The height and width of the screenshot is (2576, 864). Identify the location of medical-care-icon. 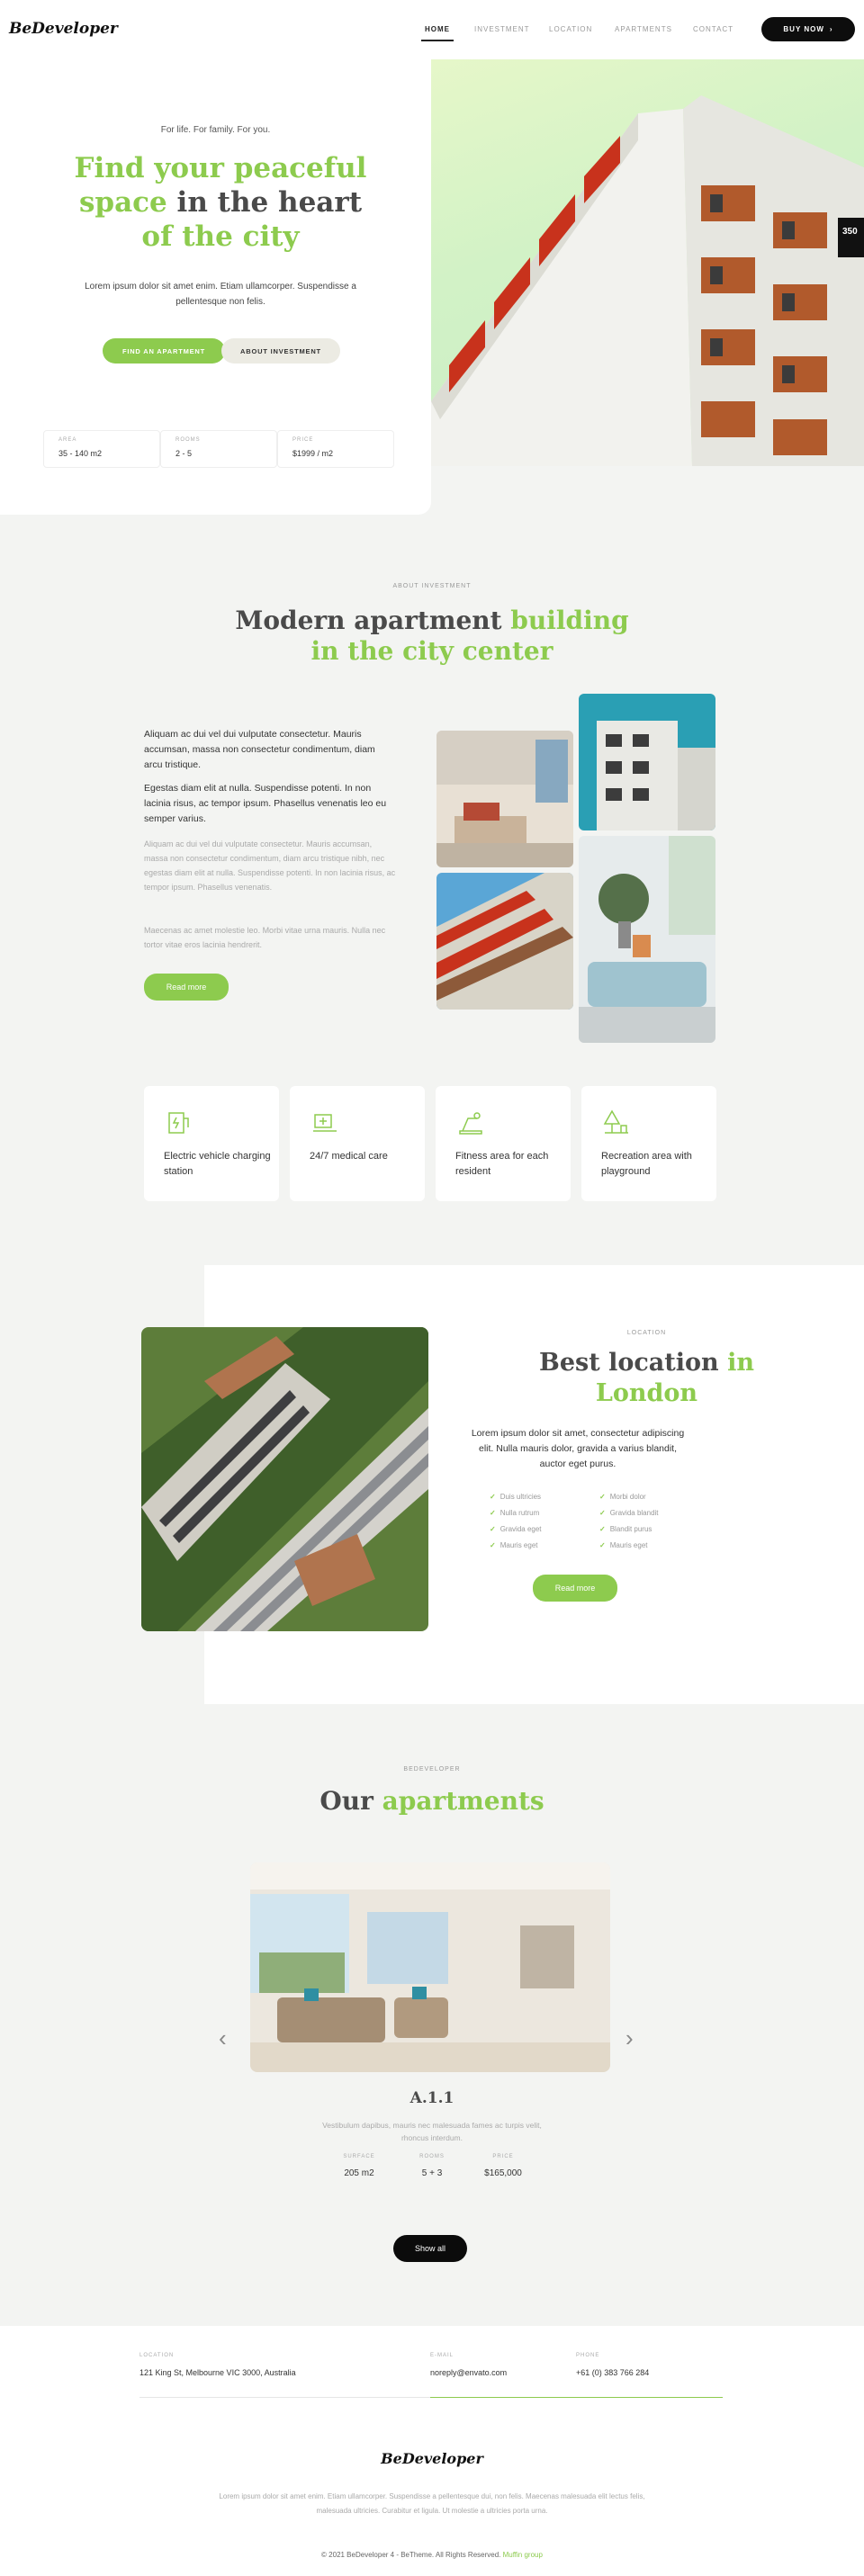
(325, 1123).